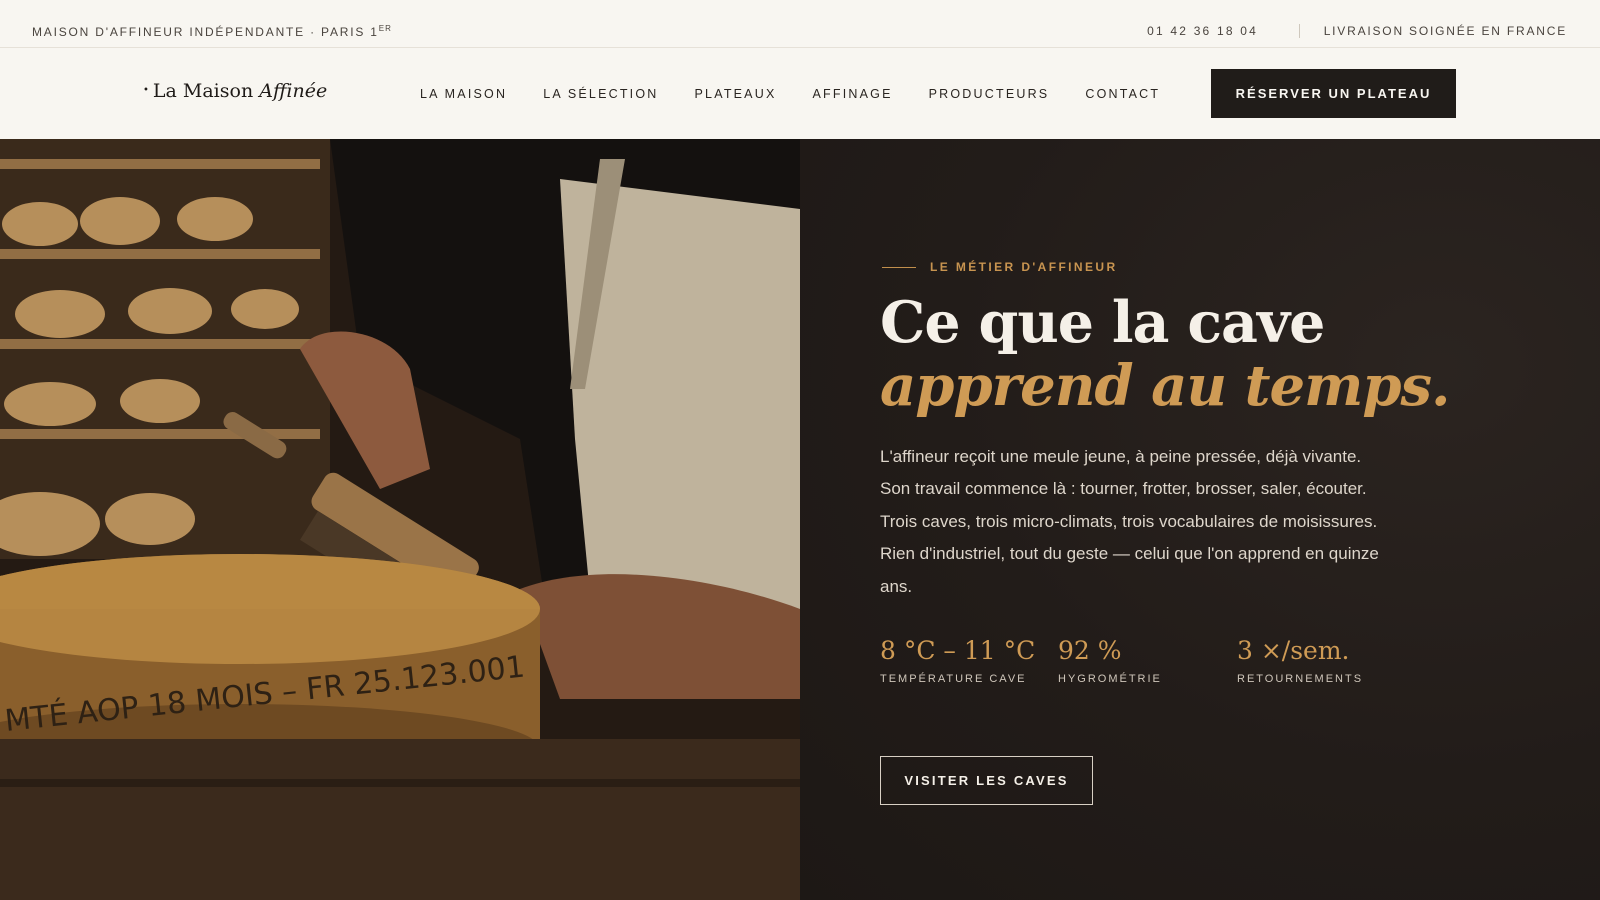 The width and height of the screenshot is (1600, 900). What do you see at coordinates (1293, 650) in the screenshot?
I see `stat-value: 3 ×/sem.` at bounding box center [1293, 650].